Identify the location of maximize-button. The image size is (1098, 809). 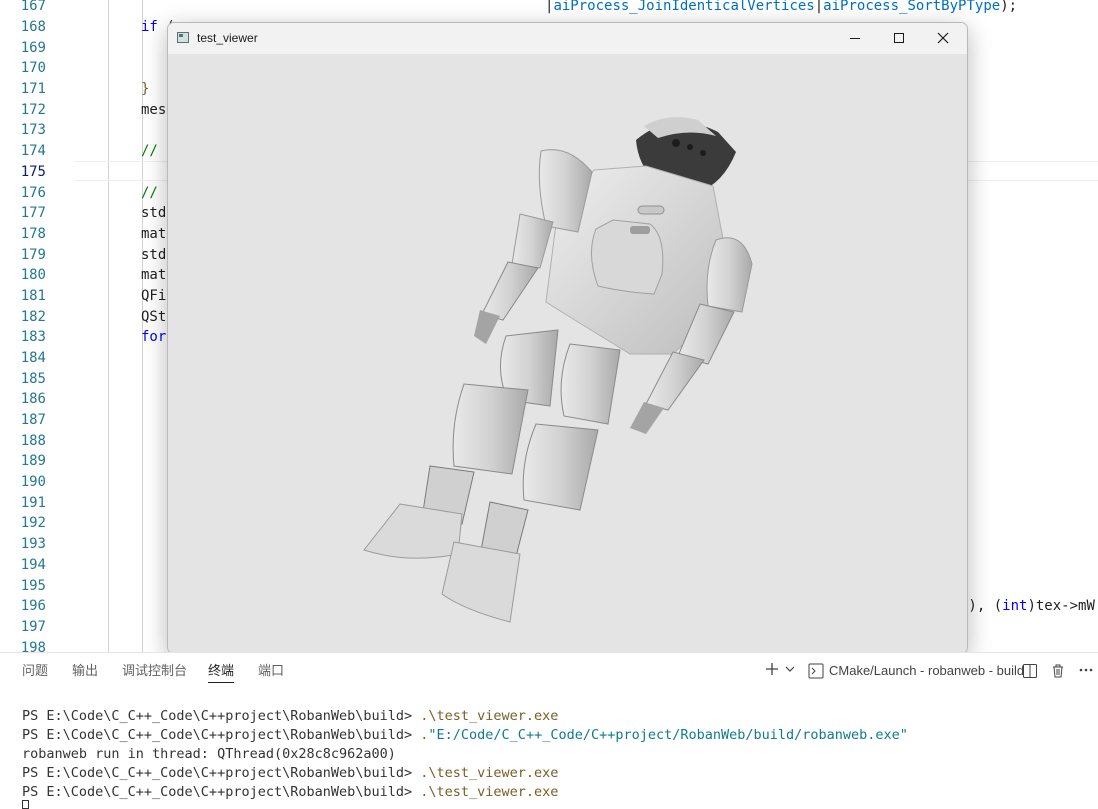
(899, 38).